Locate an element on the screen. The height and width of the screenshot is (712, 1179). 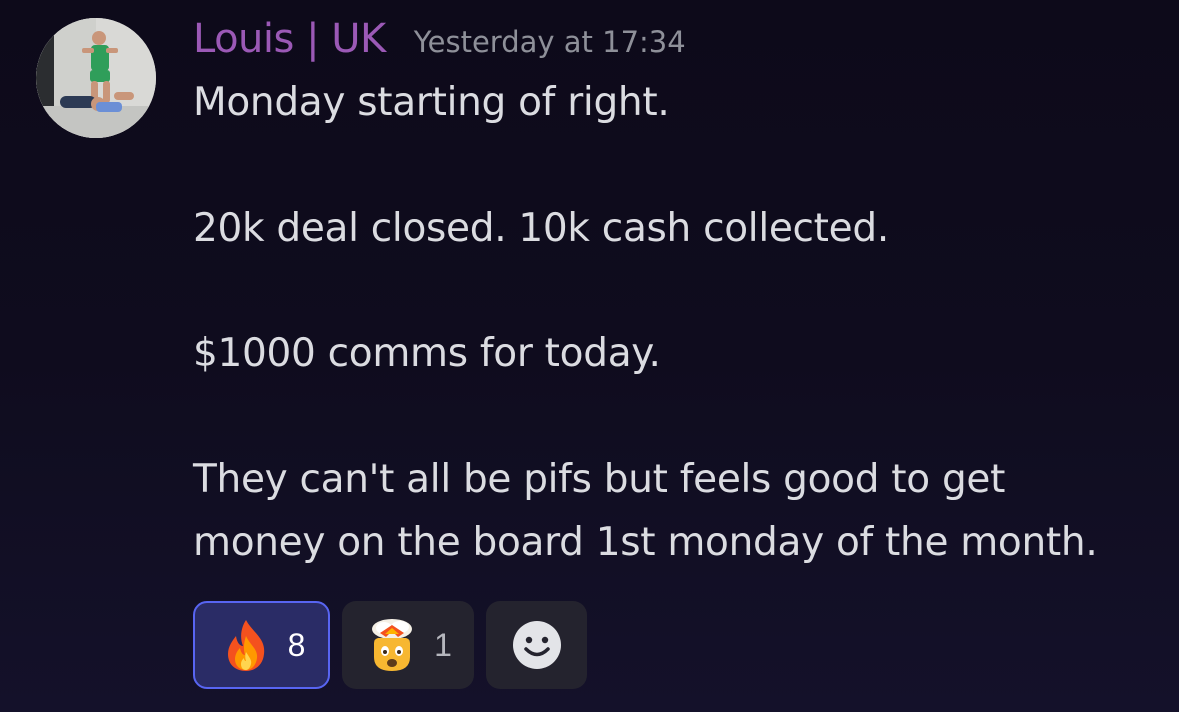
reaction-count: 1 is located at coordinates (443, 644).